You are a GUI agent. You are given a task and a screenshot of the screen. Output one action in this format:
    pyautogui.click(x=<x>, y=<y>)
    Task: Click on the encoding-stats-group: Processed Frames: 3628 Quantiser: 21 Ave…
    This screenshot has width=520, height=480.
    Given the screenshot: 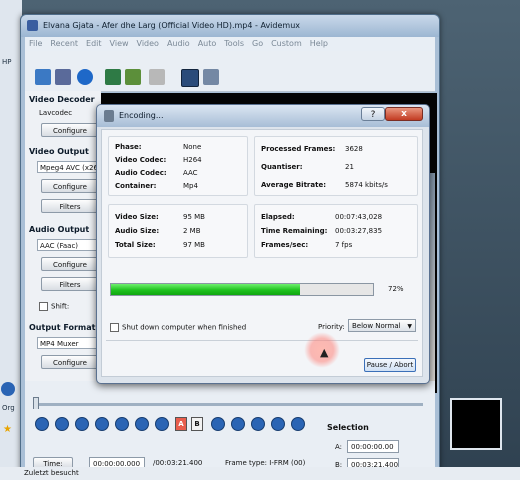 What is the action you would take?
    pyautogui.click(x=336, y=166)
    